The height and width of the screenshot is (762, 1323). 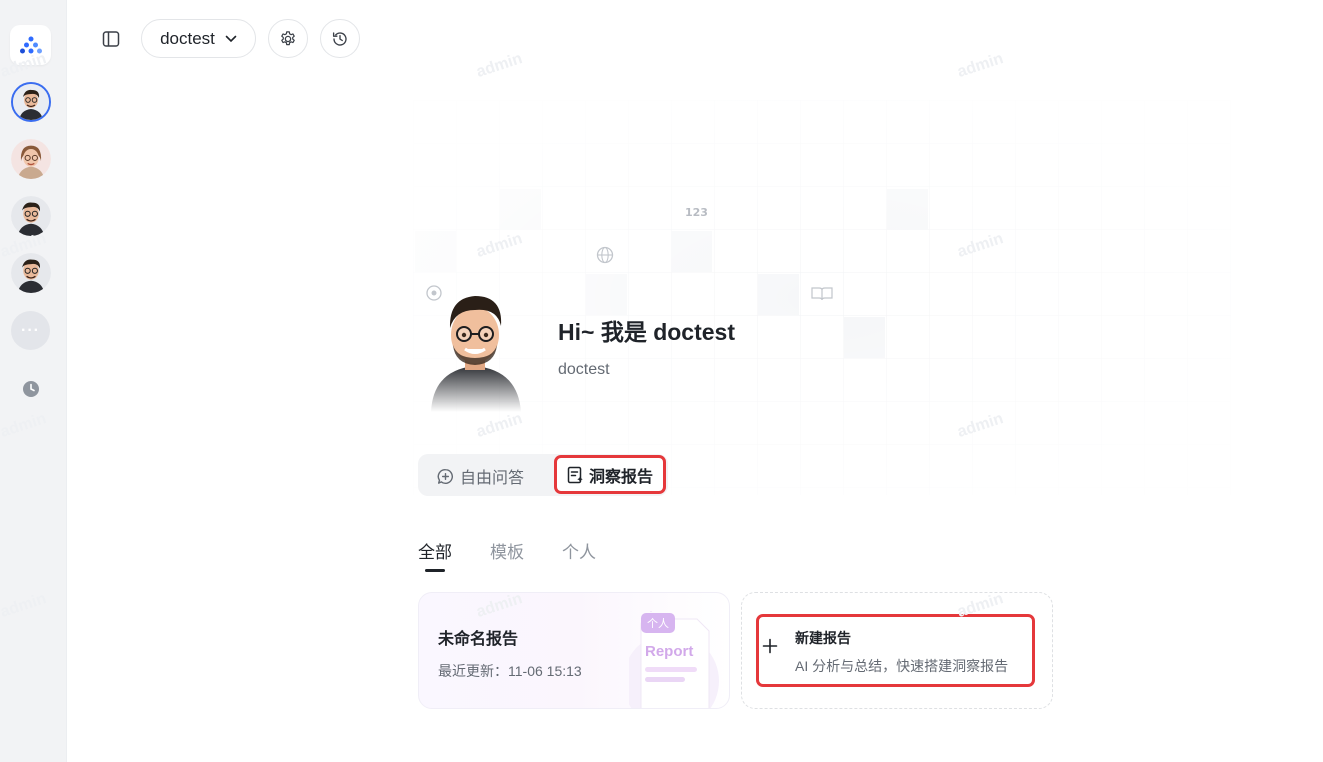 I want to click on new-report-highlight, so click(x=895, y=650).